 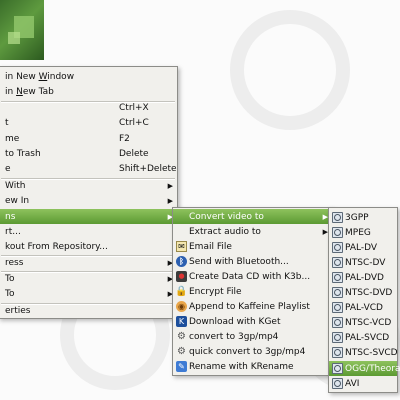 I want to click on menu-item-append-kaffeine-playlist: ◉ Append to Kaffeine Playlist, so click(x=252, y=306).